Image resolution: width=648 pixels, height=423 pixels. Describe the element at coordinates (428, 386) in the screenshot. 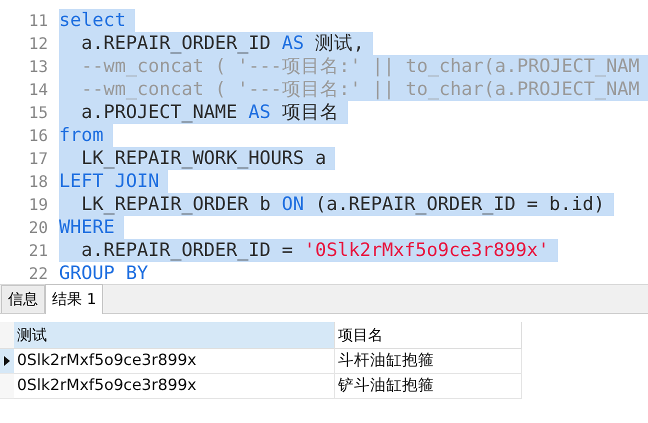

I see `table-cell: 铲斗油缸抱箍` at that location.